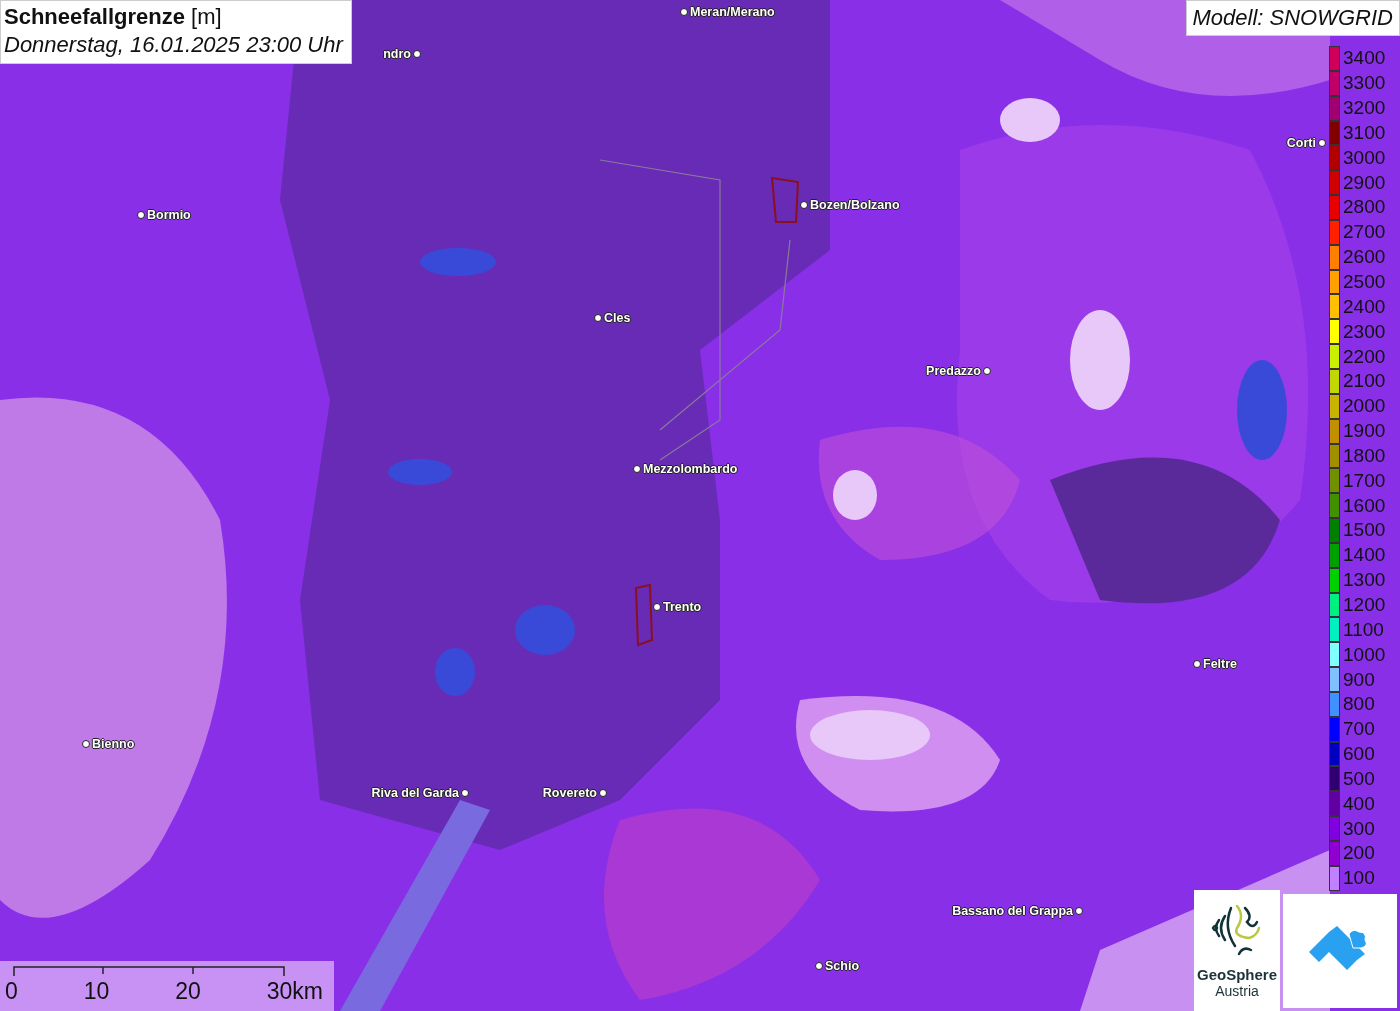 The width and height of the screenshot is (1400, 1011). I want to click on city-label: Bozen/Bolzano, so click(855, 205).